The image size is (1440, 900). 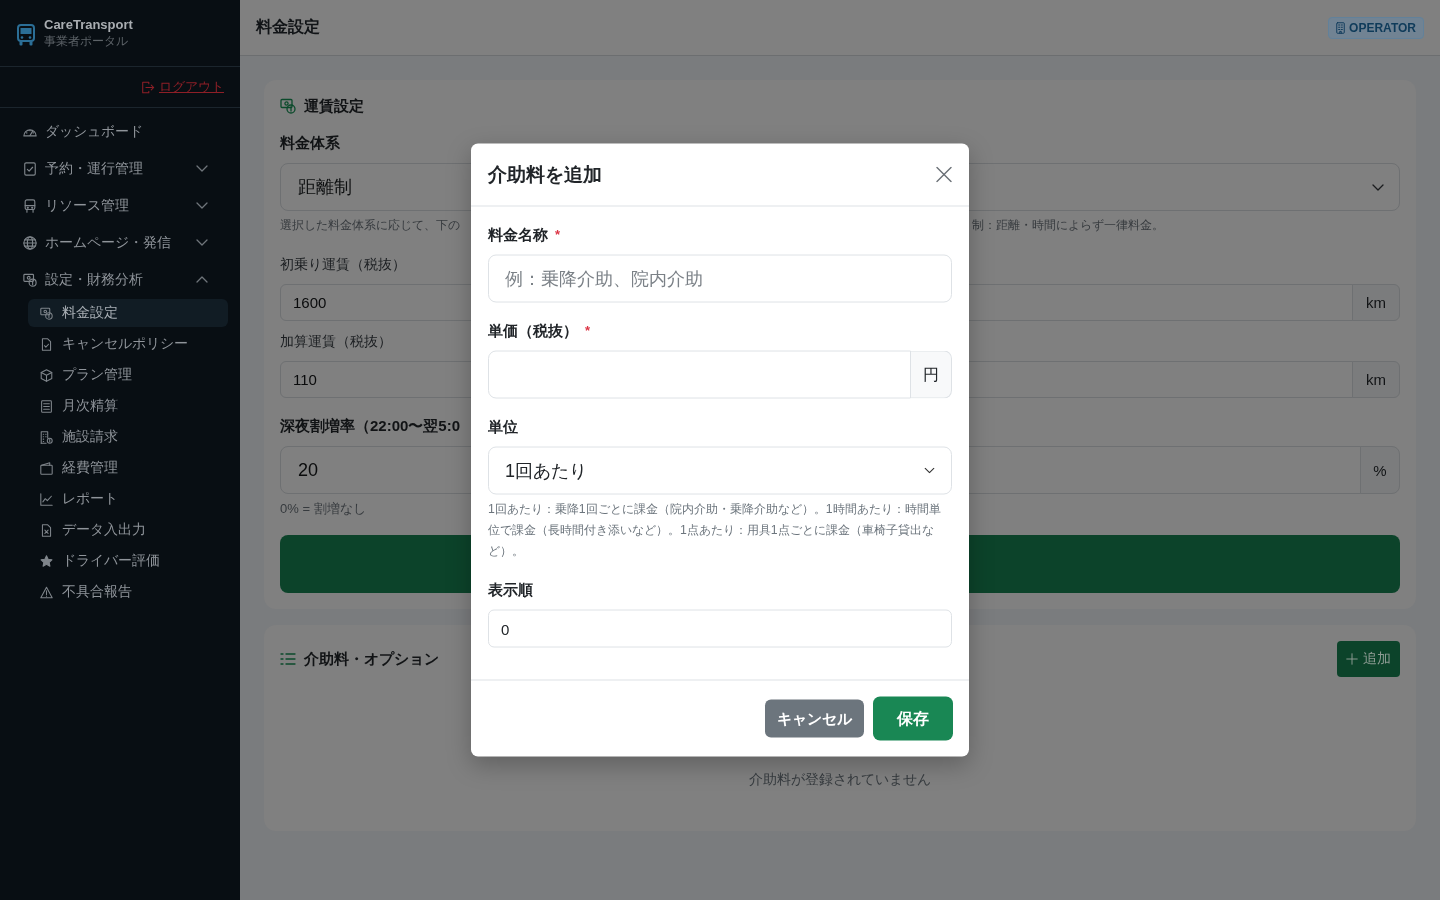 What do you see at coordinates (510, 589) in the screenshot?
I see `field-label: 表示順` at bounding box center [510, 589].